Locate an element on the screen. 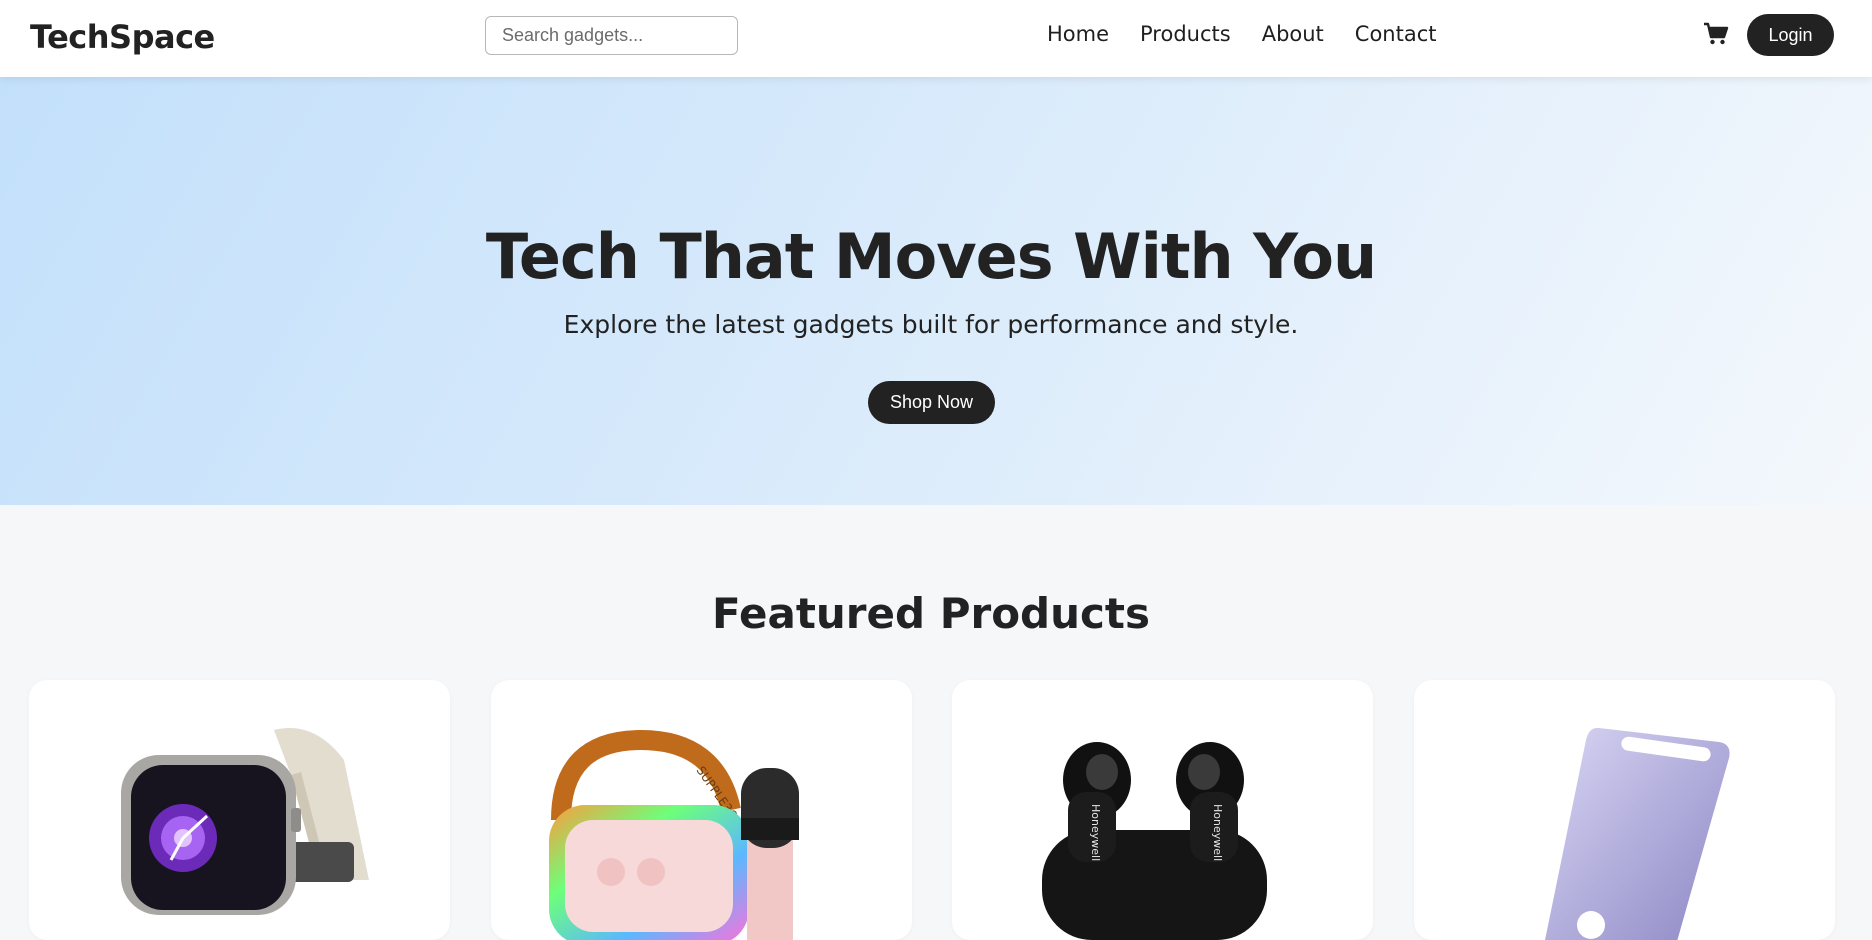 The image size is (1872, 940). earbuds-image: Honeywell Honeywell is located at coordinates (1154, 841).